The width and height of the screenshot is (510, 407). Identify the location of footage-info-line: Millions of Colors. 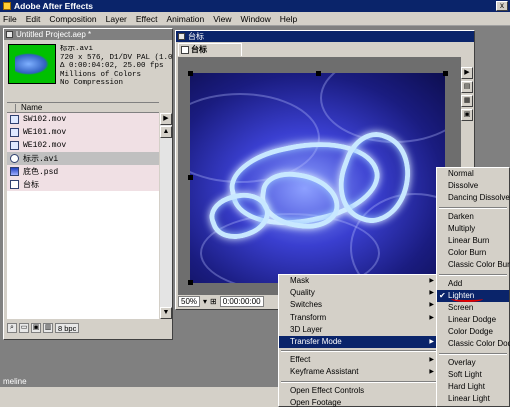
(101, 74).